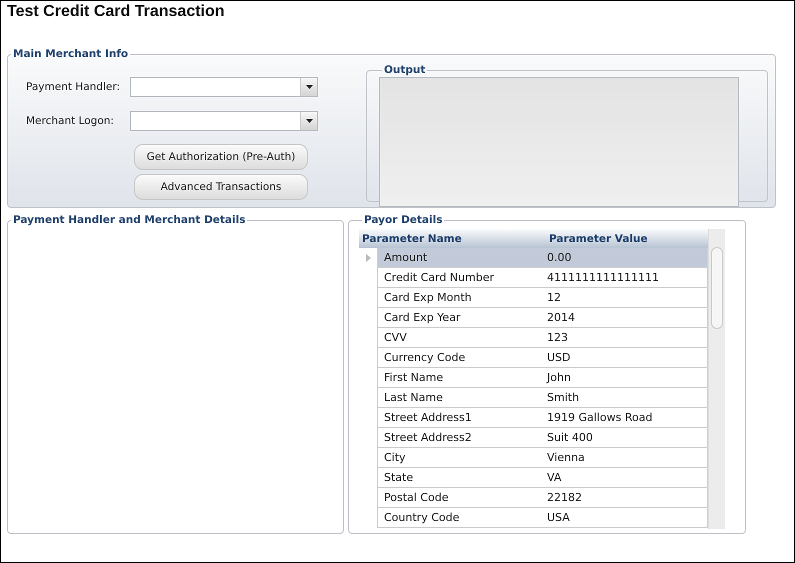 Image resolution: width=795 pixels, height=563 pixels. Describe the element at coordinates (460, 337) in the screenshot. I see `table-cell: CVV` at that location.